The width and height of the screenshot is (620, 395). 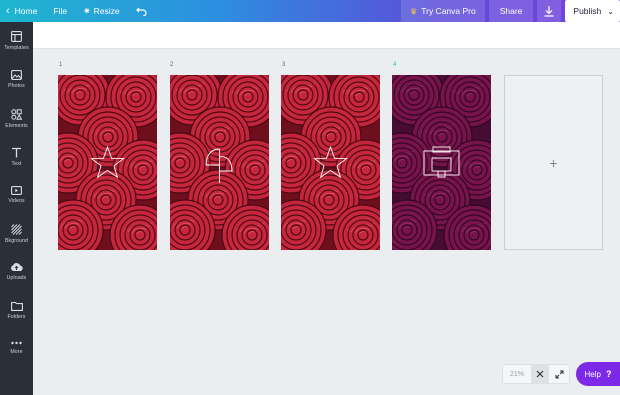 I want to click on sidebar-item-background: Bkground, so click(x=16, y=242).